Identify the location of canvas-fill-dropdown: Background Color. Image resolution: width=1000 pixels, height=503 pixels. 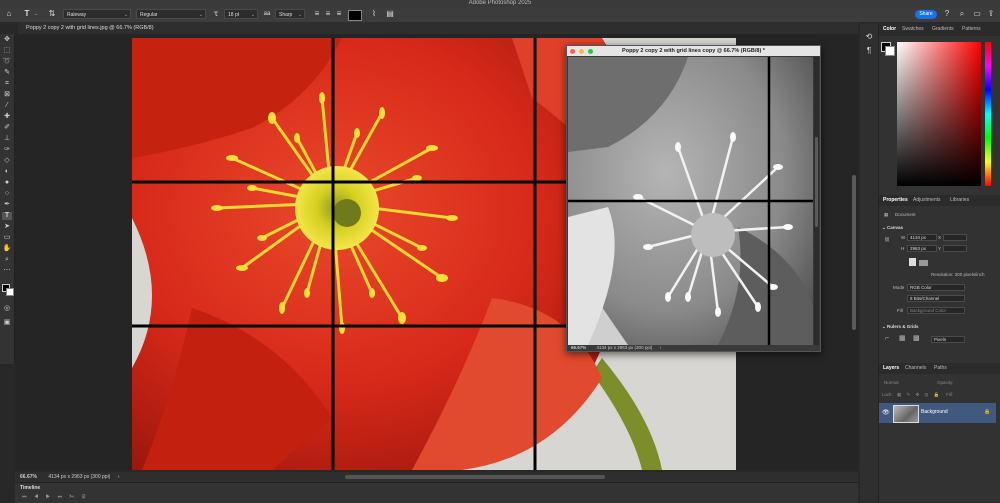
(936, 310).